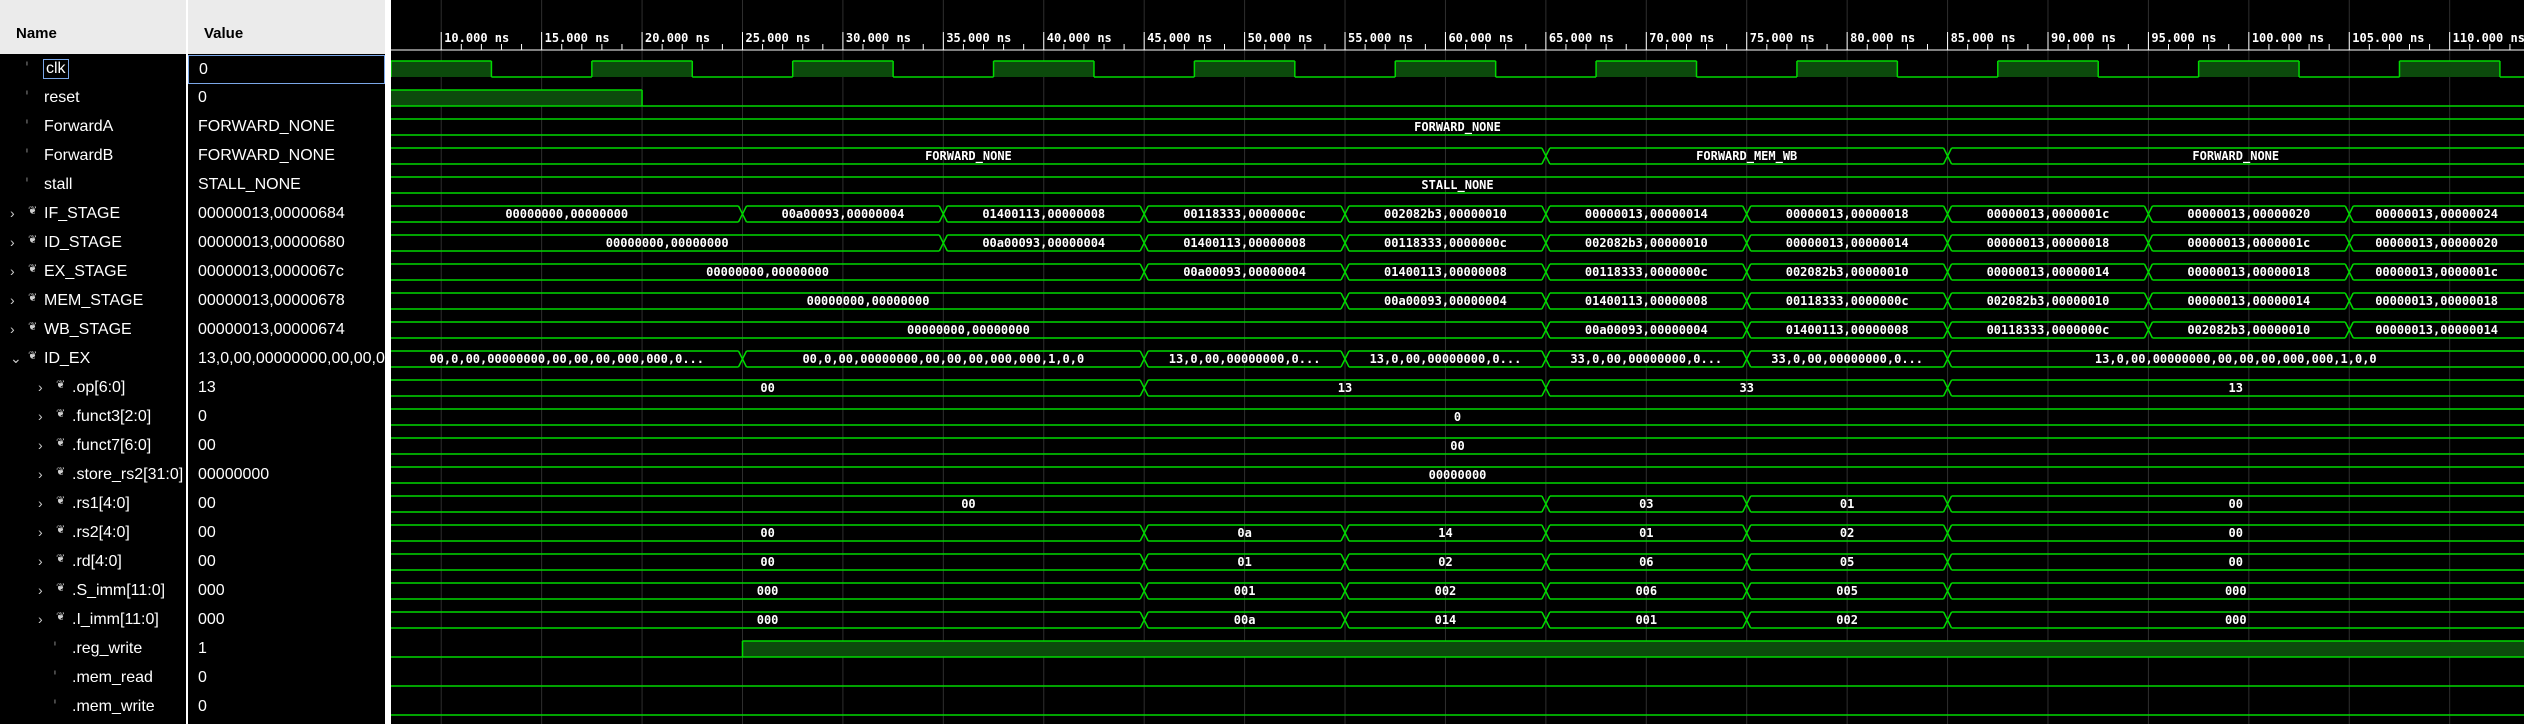 The image size is (2524, 724). I want to click on signal-name: .S_imm[11:0], so click(119, 590).